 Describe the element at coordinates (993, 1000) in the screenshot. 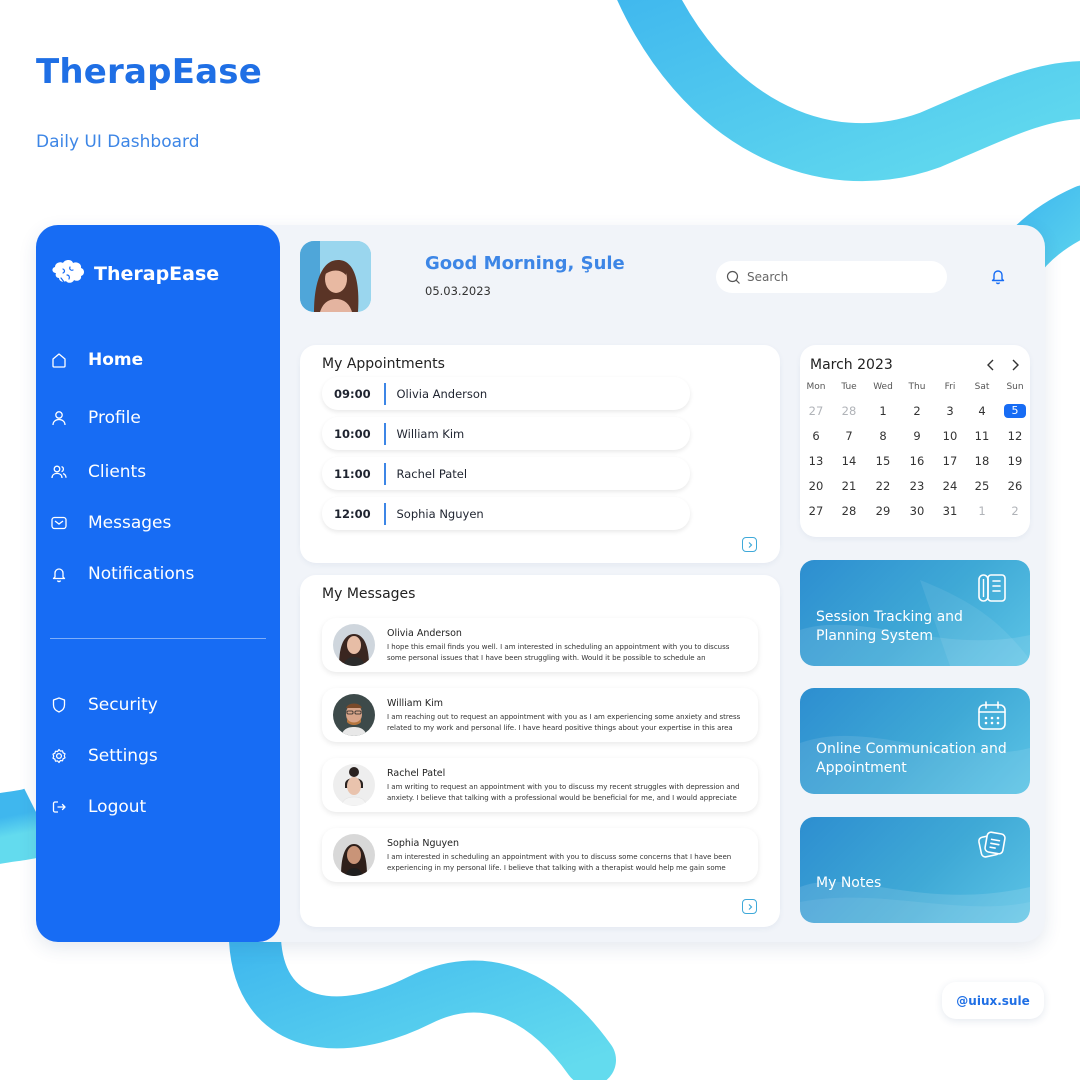

I see `author-credit: @uiux.sule` at that location.